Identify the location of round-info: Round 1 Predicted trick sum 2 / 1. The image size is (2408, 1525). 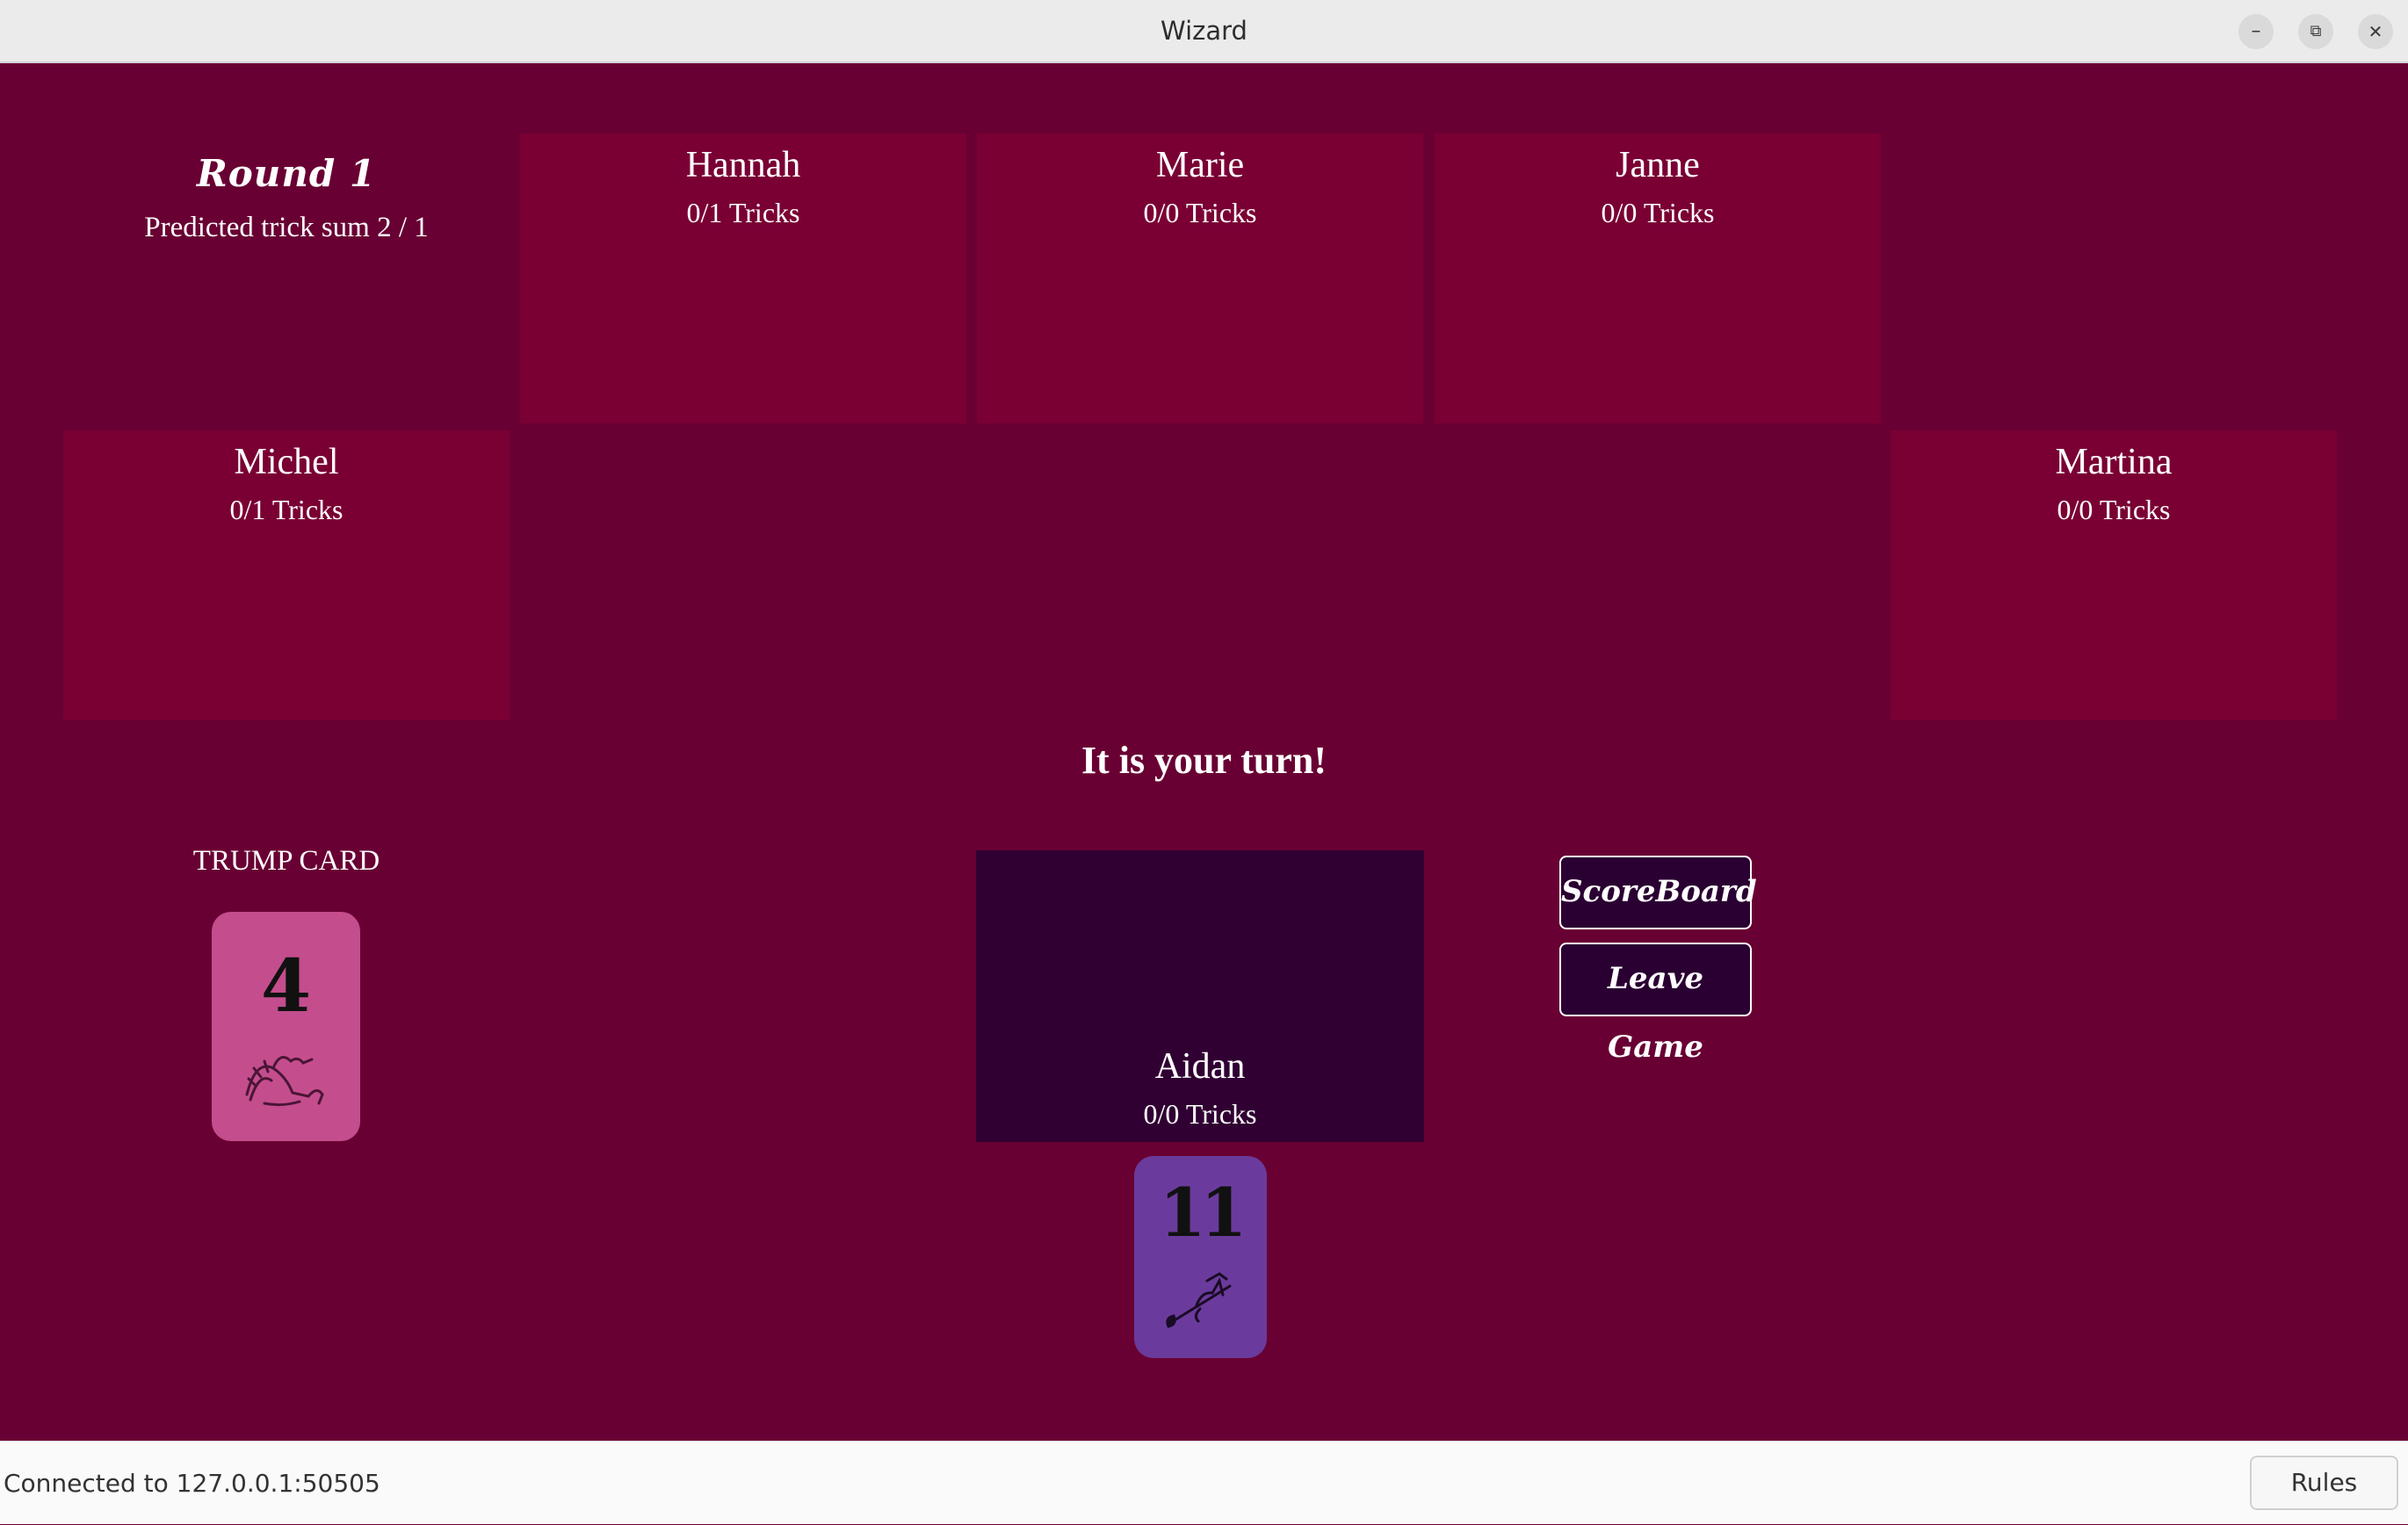
(287, 197).